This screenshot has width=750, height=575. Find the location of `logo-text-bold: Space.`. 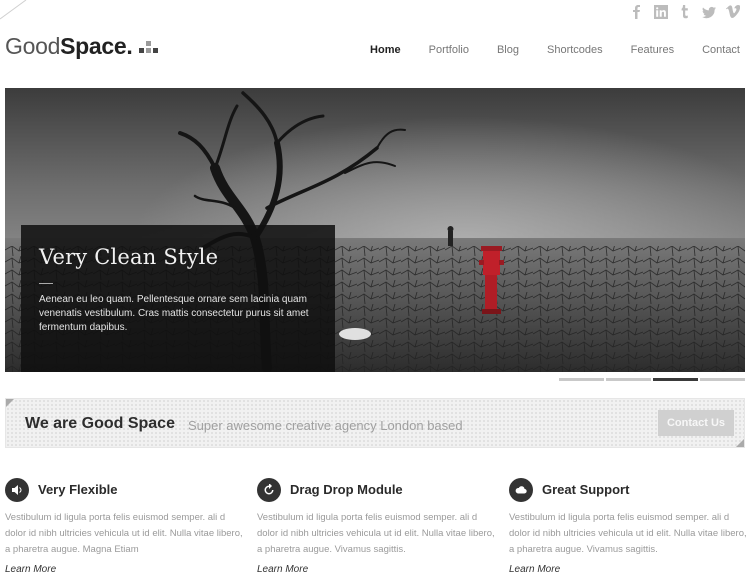

logo-text-bold: Space. is located at coordinates (96, 46).